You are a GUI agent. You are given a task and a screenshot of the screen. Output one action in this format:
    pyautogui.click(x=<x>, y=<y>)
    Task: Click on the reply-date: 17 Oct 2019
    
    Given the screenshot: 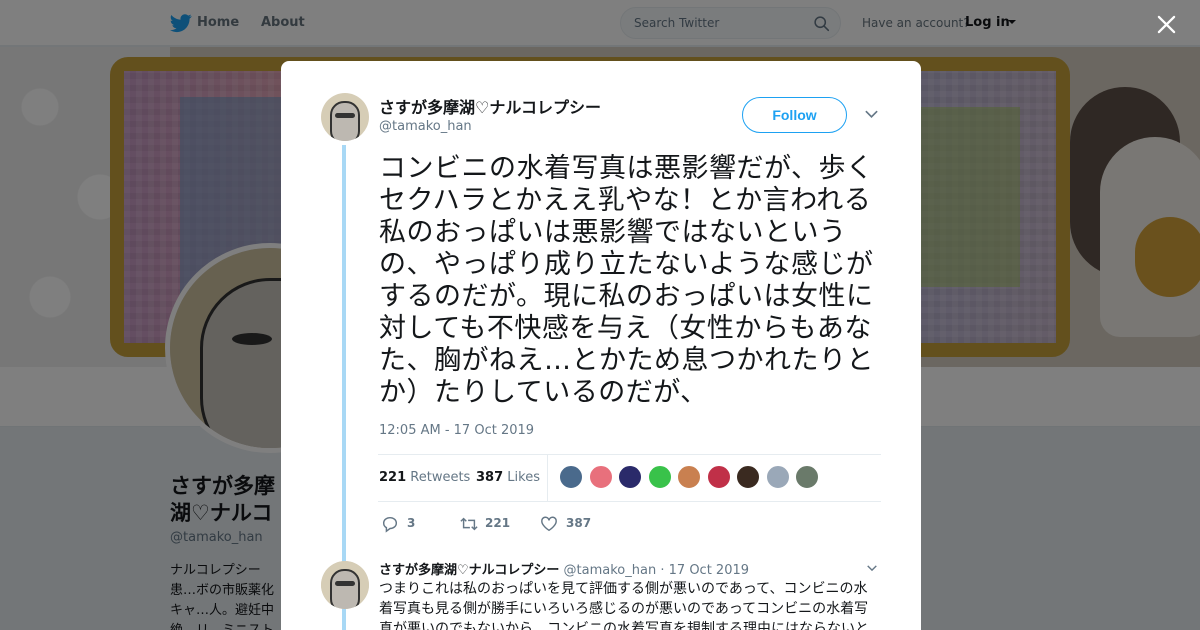 What is the action you would take?
    pyautogui.click(x=709, y=570)
    